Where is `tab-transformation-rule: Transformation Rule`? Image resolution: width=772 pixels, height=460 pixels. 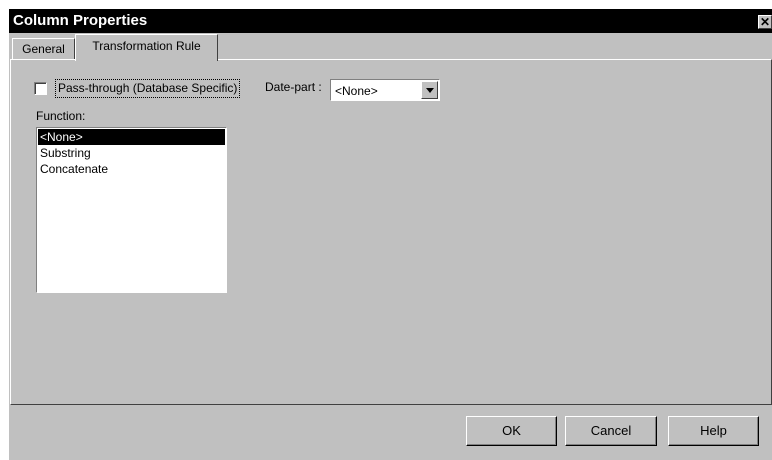 tab-transformation-rule: Transformation Rule is located at coordinates (146, 47).